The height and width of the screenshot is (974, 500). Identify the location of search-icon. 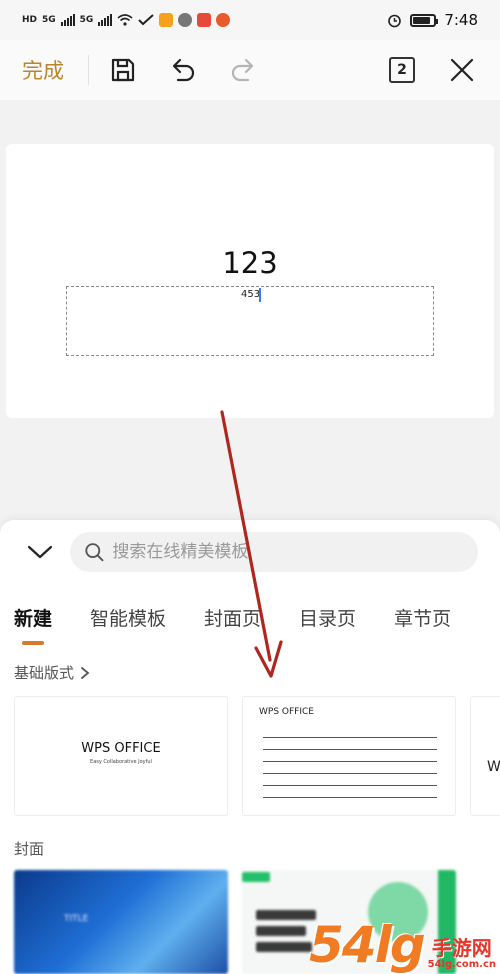
(94, 552).